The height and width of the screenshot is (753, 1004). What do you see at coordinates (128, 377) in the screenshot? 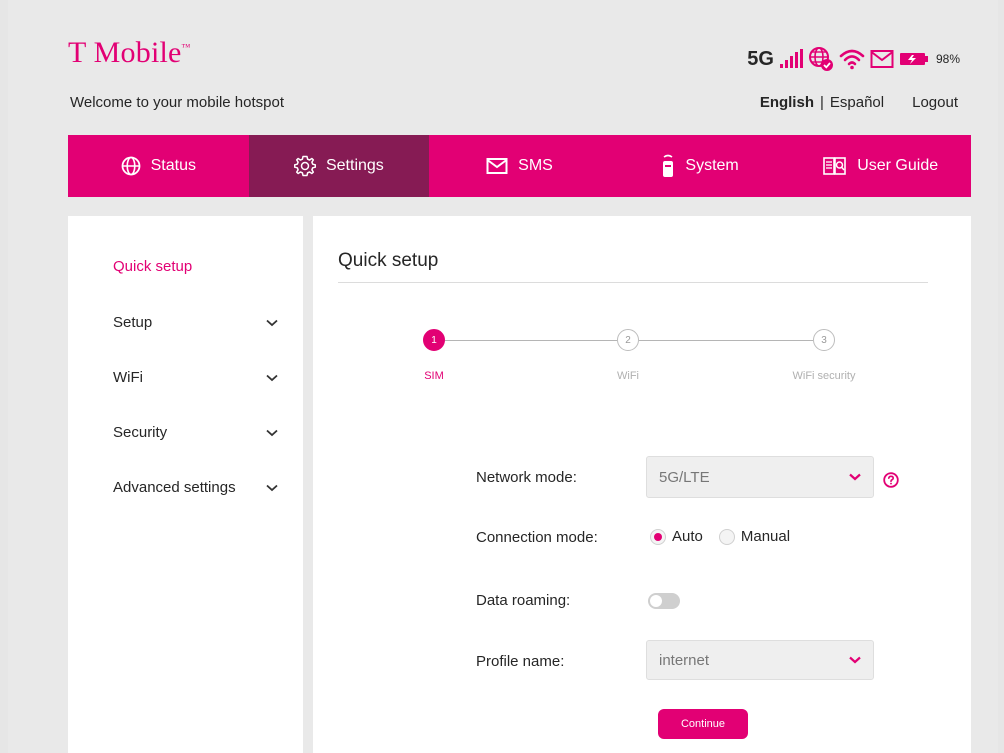
I see `sidebar-item-label: WiFi` at bounding box center [128, 377].